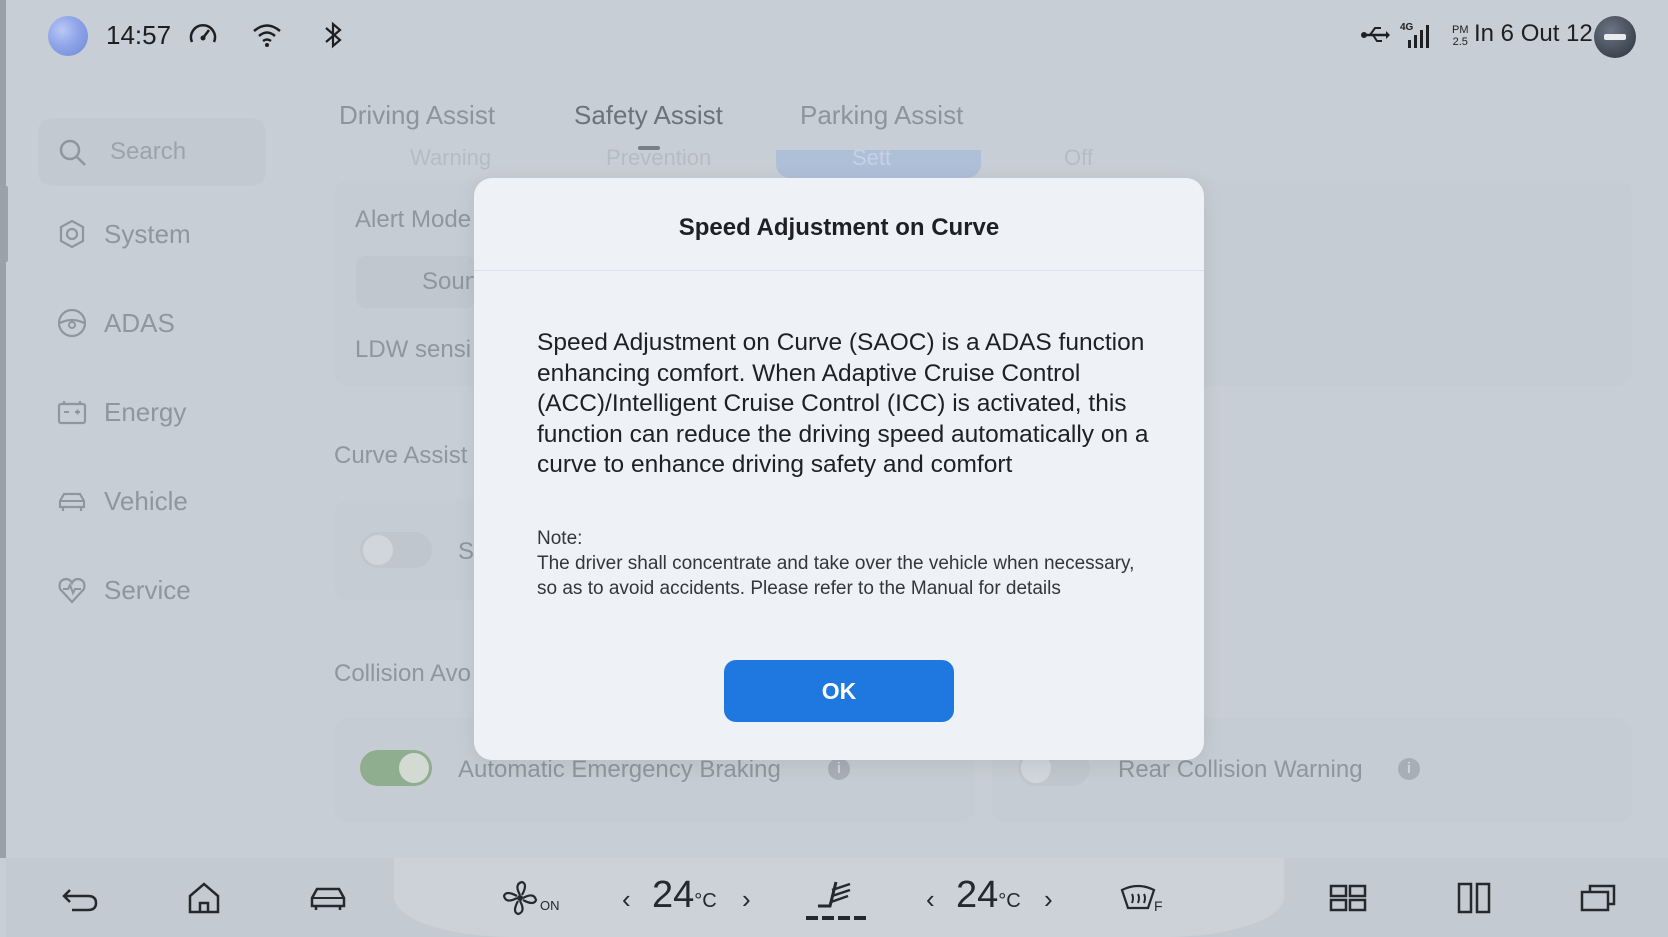 The image size is (1668, 937). What do you see at coordinates (401, 455) in the screenshot?
I see `curve-assist-heading: Curve Assist` at bounding box center [401, 455].